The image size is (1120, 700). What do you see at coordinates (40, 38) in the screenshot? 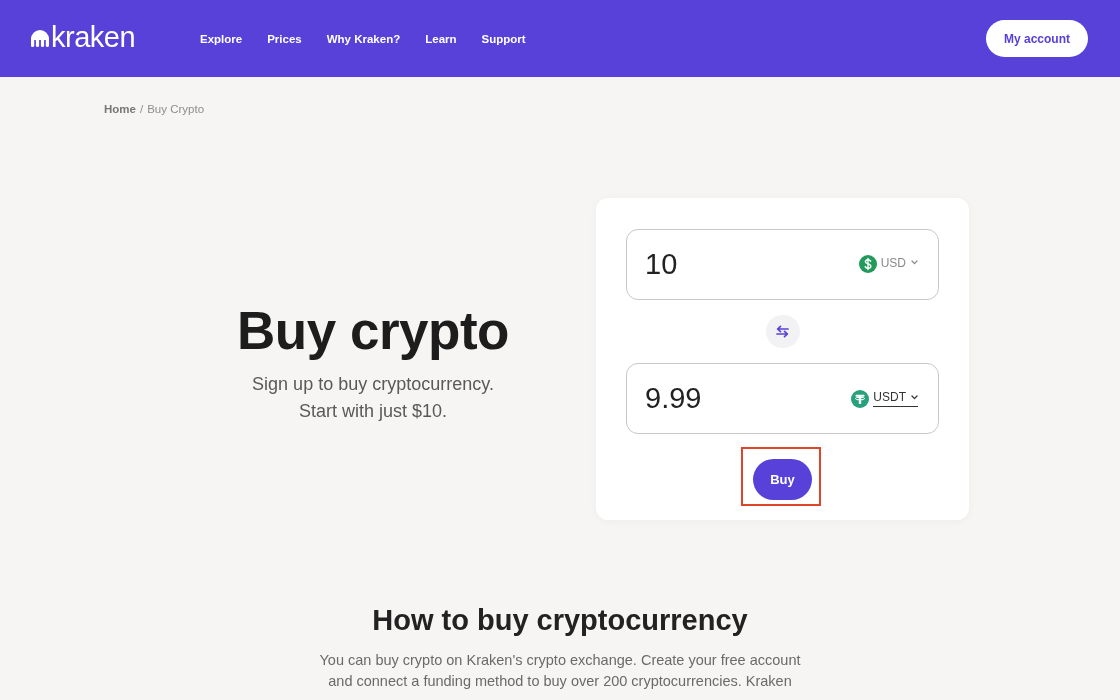
I see `logo-icon` at bounding box center [40, 38].